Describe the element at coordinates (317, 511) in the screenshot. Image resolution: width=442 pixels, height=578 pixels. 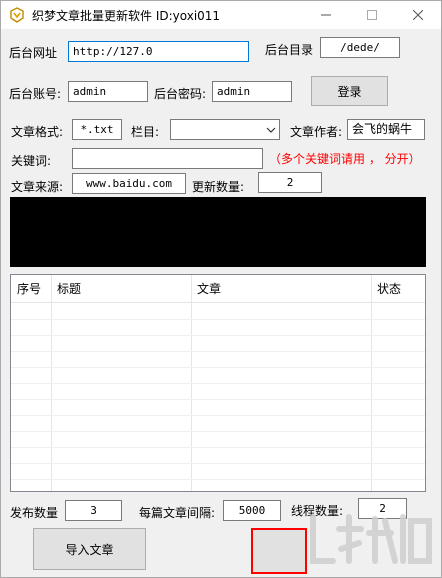
I see `threads-label: 线程数量:` at that location.